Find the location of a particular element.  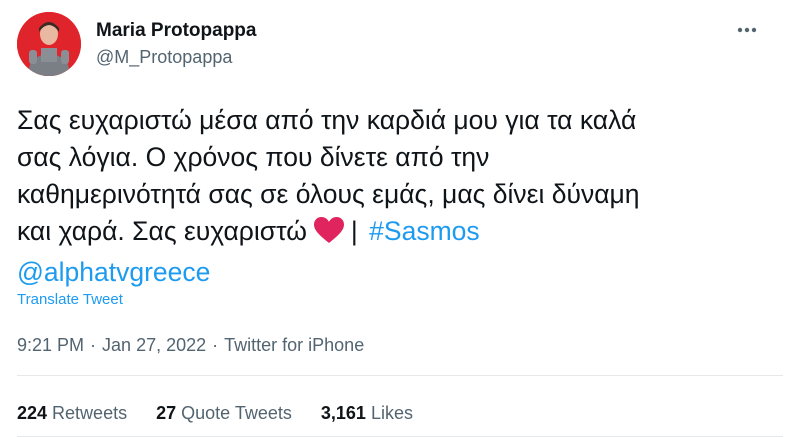

likes-count: 3,161 is located at coordinates (343, 413).